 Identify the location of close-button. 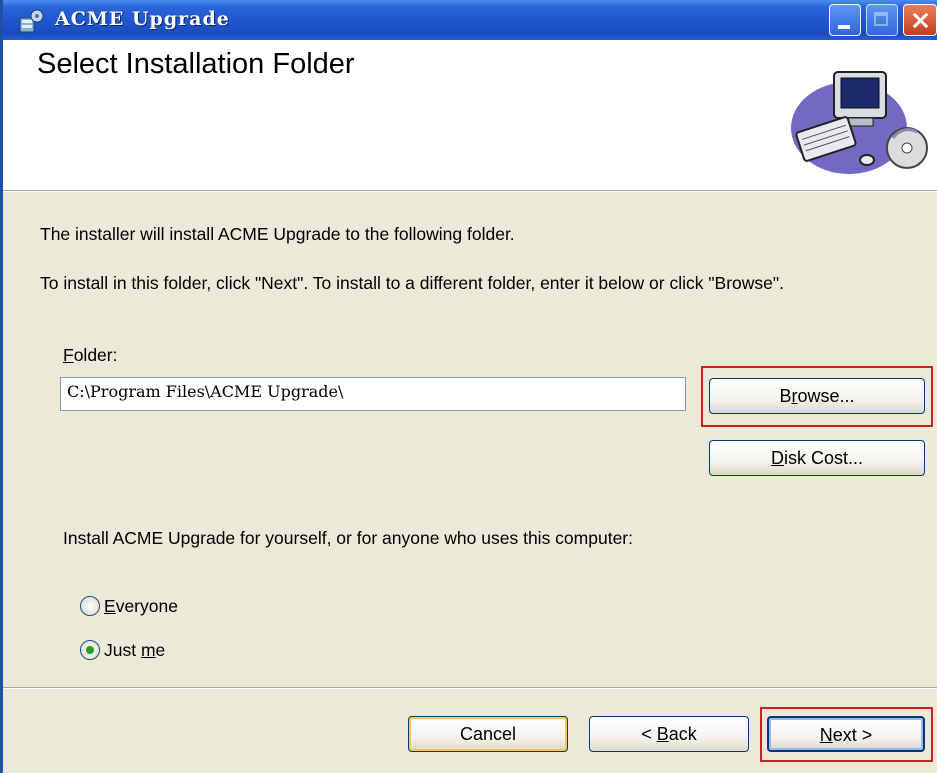
(920, 20).